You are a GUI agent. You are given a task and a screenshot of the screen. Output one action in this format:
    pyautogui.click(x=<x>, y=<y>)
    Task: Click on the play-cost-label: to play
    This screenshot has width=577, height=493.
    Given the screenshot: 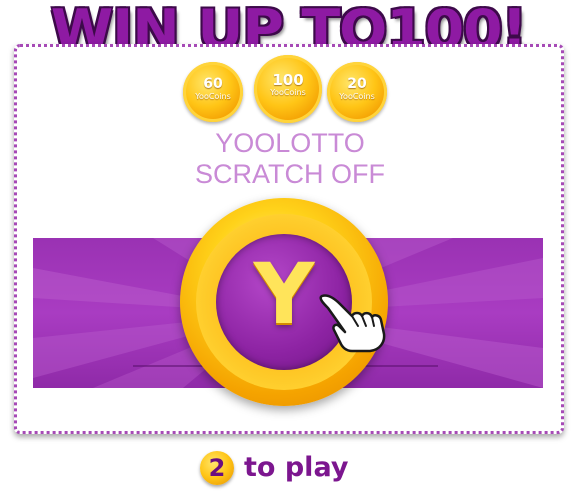 What is the action you would take?
    pyautogui.click(x=296, y=467)
    